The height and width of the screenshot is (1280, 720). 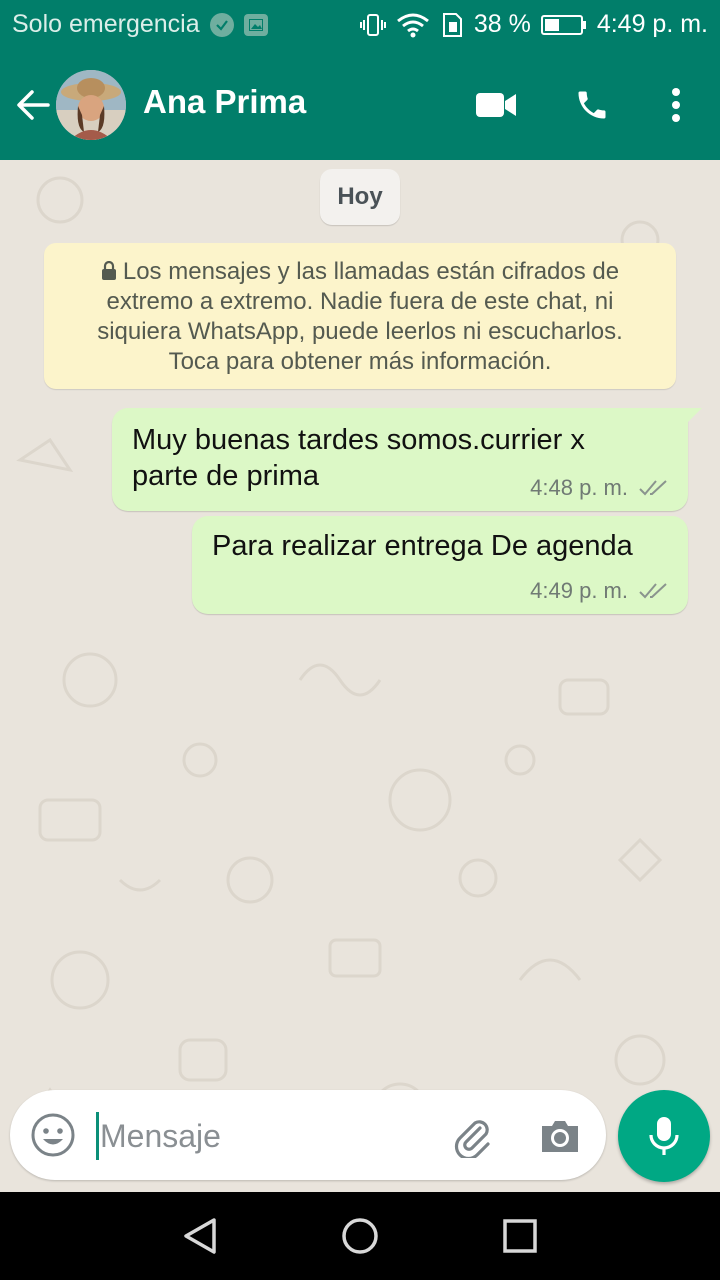 What do you see at coordinates (224, 102) in the screenshot?
I see `contact-name: Ana Prima` at bounding box center [224, 102].